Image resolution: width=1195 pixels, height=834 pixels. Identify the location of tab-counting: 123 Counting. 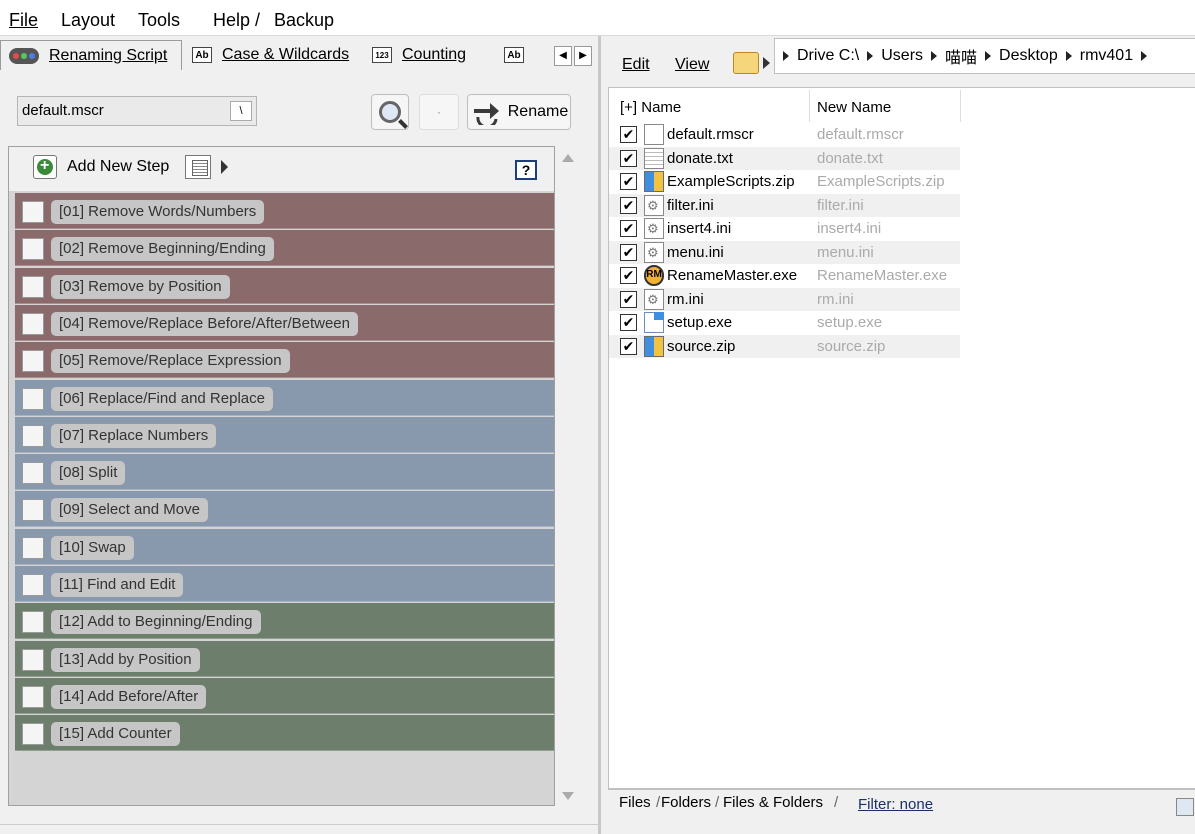
(428, 55).